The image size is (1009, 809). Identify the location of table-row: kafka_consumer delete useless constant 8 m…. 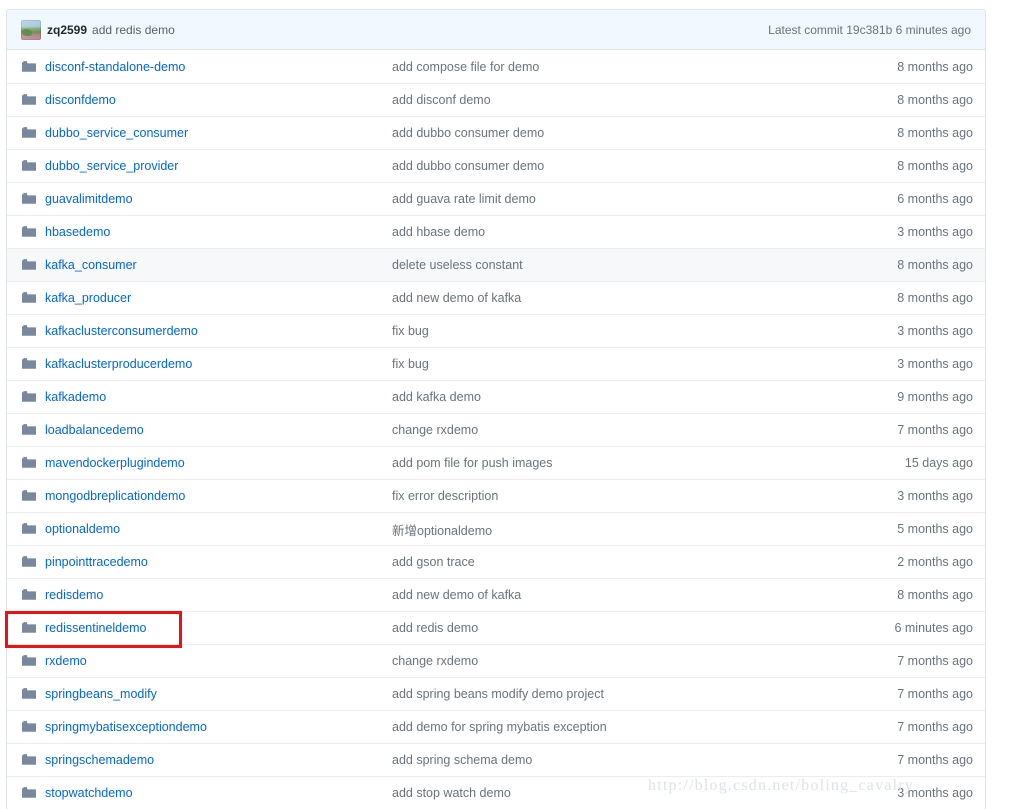
(496, 264).